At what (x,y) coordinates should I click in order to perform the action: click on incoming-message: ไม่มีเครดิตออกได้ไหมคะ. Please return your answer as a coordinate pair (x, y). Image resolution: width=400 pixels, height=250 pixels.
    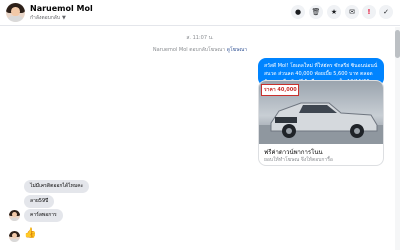
    Looking at the image, I should click on (57, 186).